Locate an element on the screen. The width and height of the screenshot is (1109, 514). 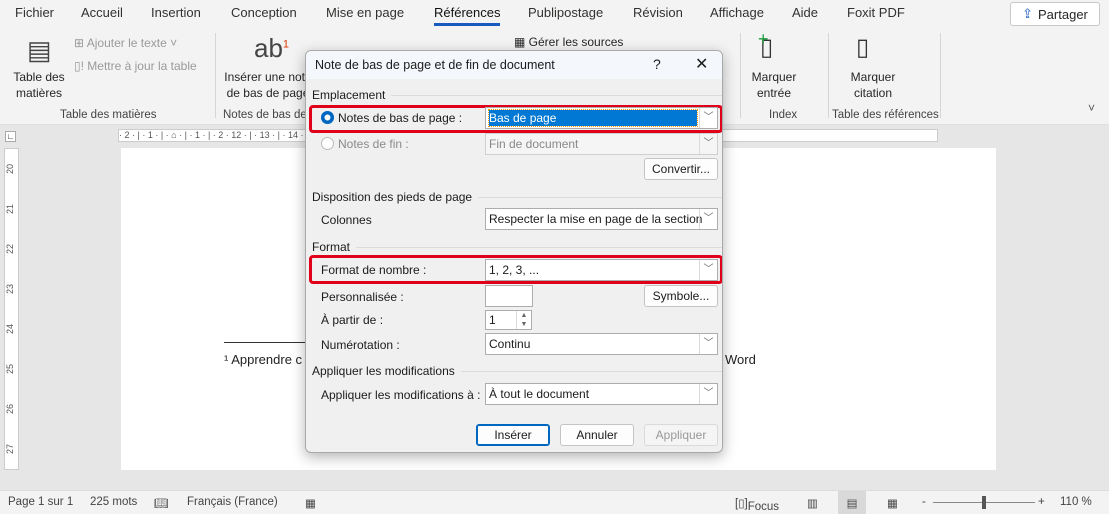
custom-mark-label: Personnalisée : is located at coordinates (362, 297).